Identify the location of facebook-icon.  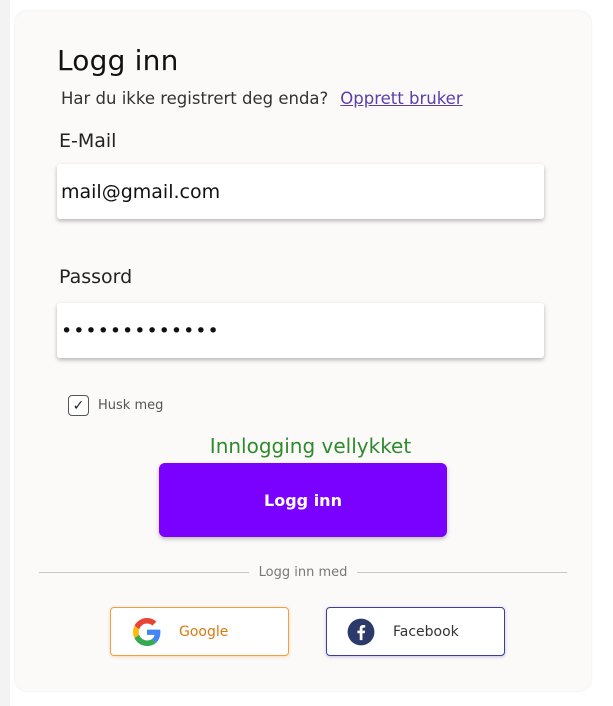
(361, 631).